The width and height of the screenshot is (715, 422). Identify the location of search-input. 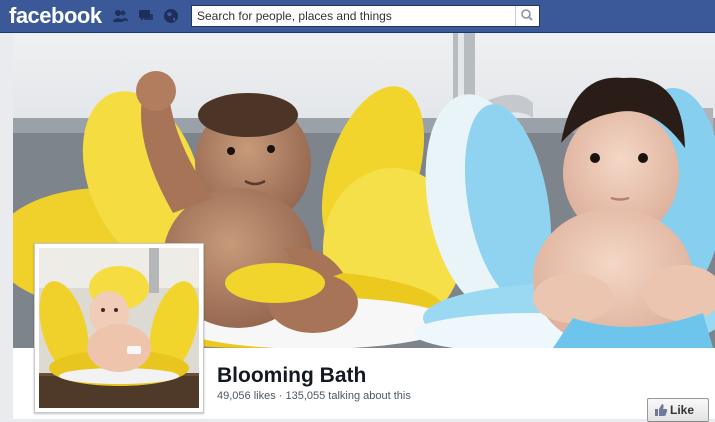
(352, 16).